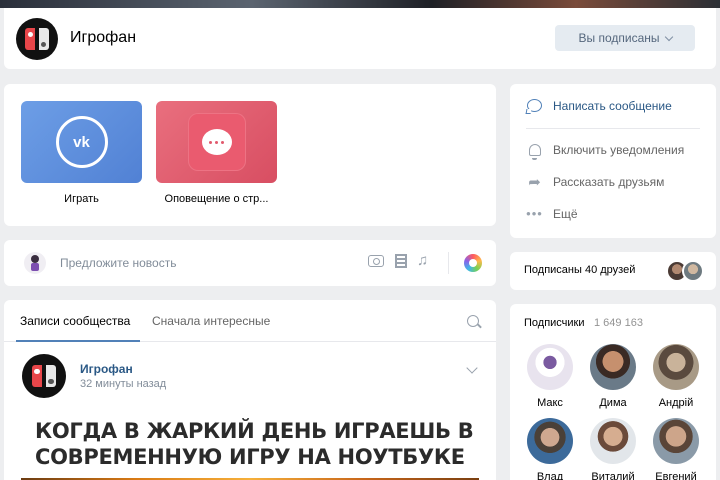  I want to click on friend-avatar, so click(693, 271).